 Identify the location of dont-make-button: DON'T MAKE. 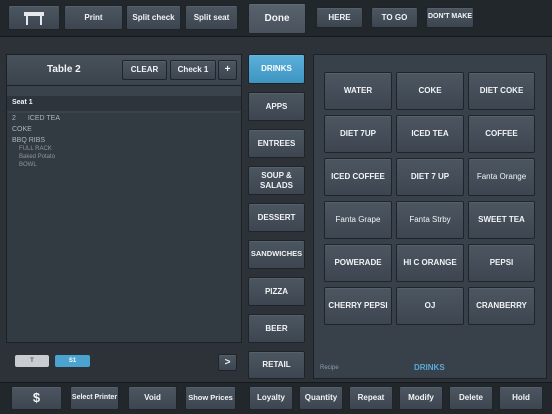
(450, 17).